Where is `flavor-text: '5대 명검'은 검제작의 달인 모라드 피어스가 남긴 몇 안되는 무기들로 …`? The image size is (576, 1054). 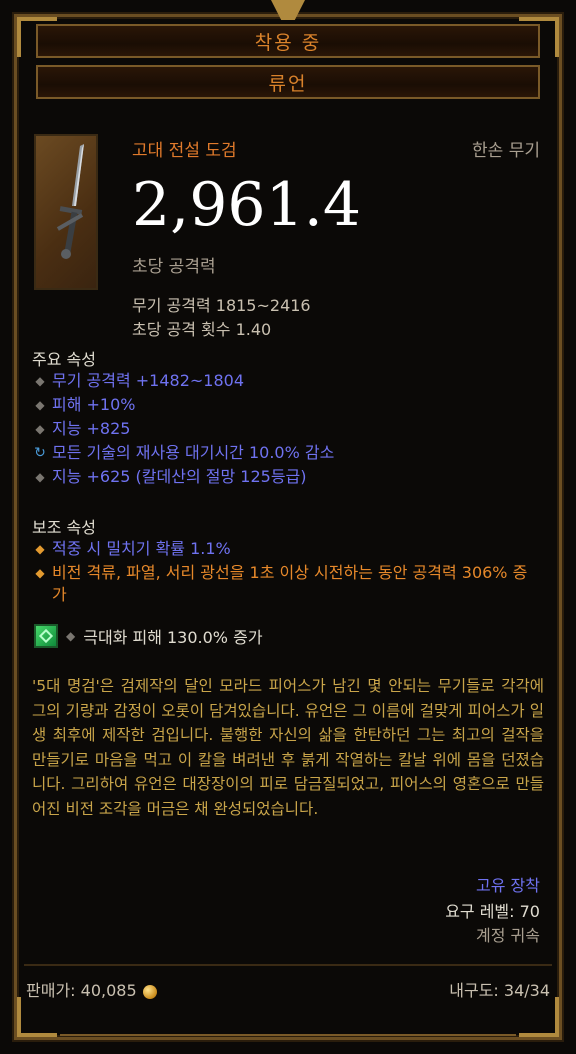
flavor-text: '5대 명검'은 검제작의 달인 모라드 피어스가 남긴 몇 안되는 무기들로 … is located at coordinates (288, 747).